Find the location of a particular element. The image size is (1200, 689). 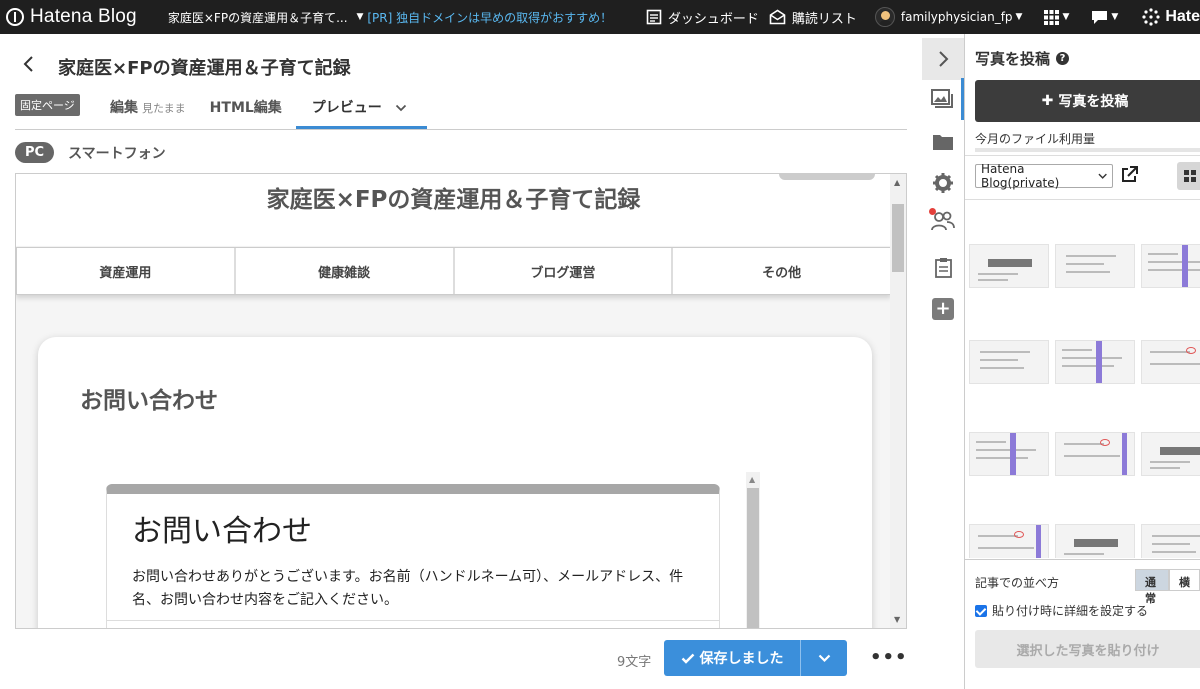

tab-label: HTML編集 is located at coordinates (245, 108).